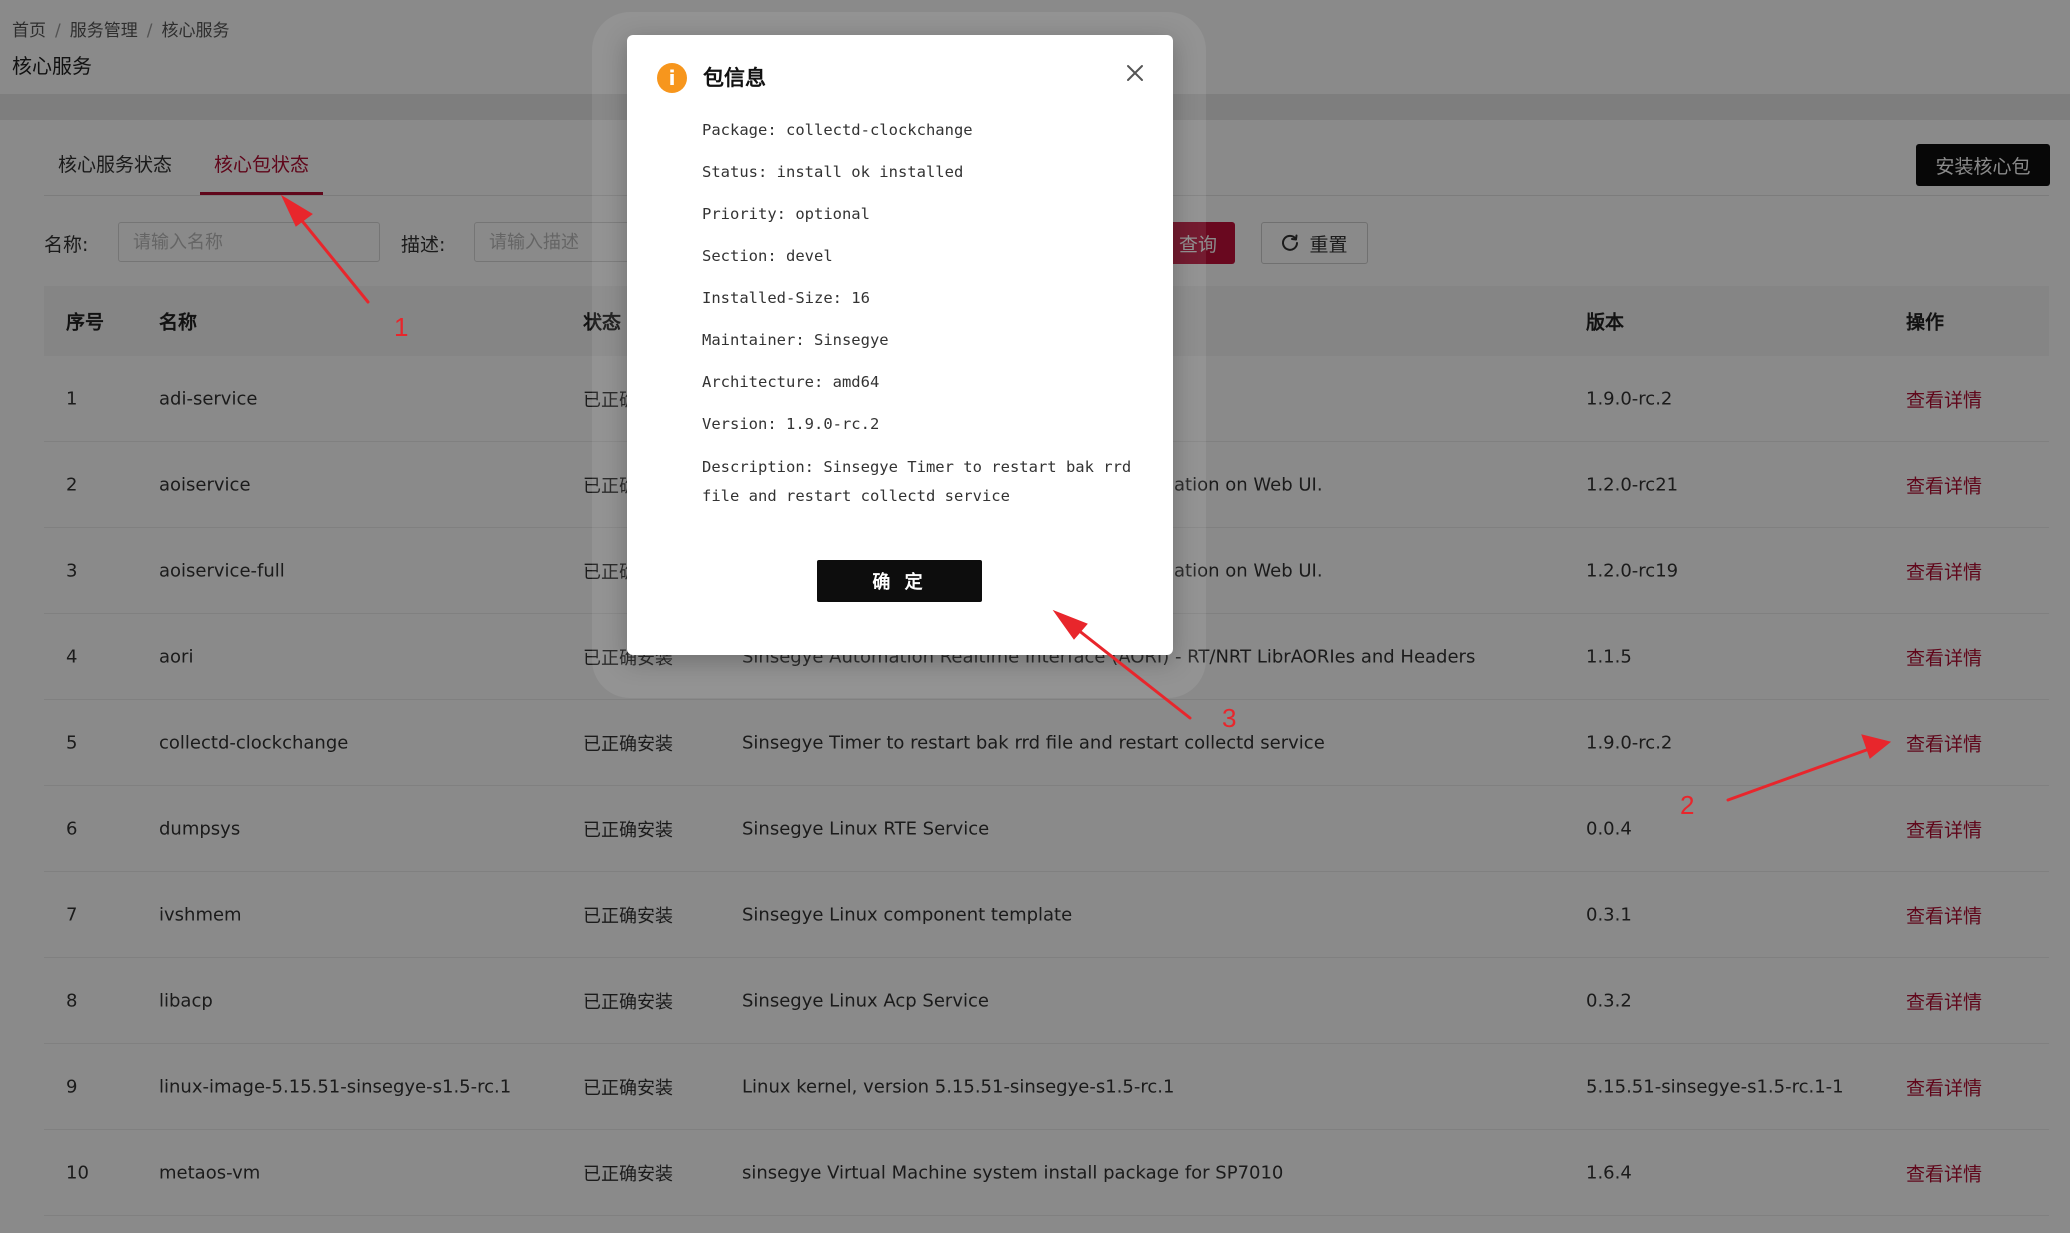 The width and height of the screenshot is (2070, 1233). I want to click on annotation-arrow-2-head, so click(1876, 746).